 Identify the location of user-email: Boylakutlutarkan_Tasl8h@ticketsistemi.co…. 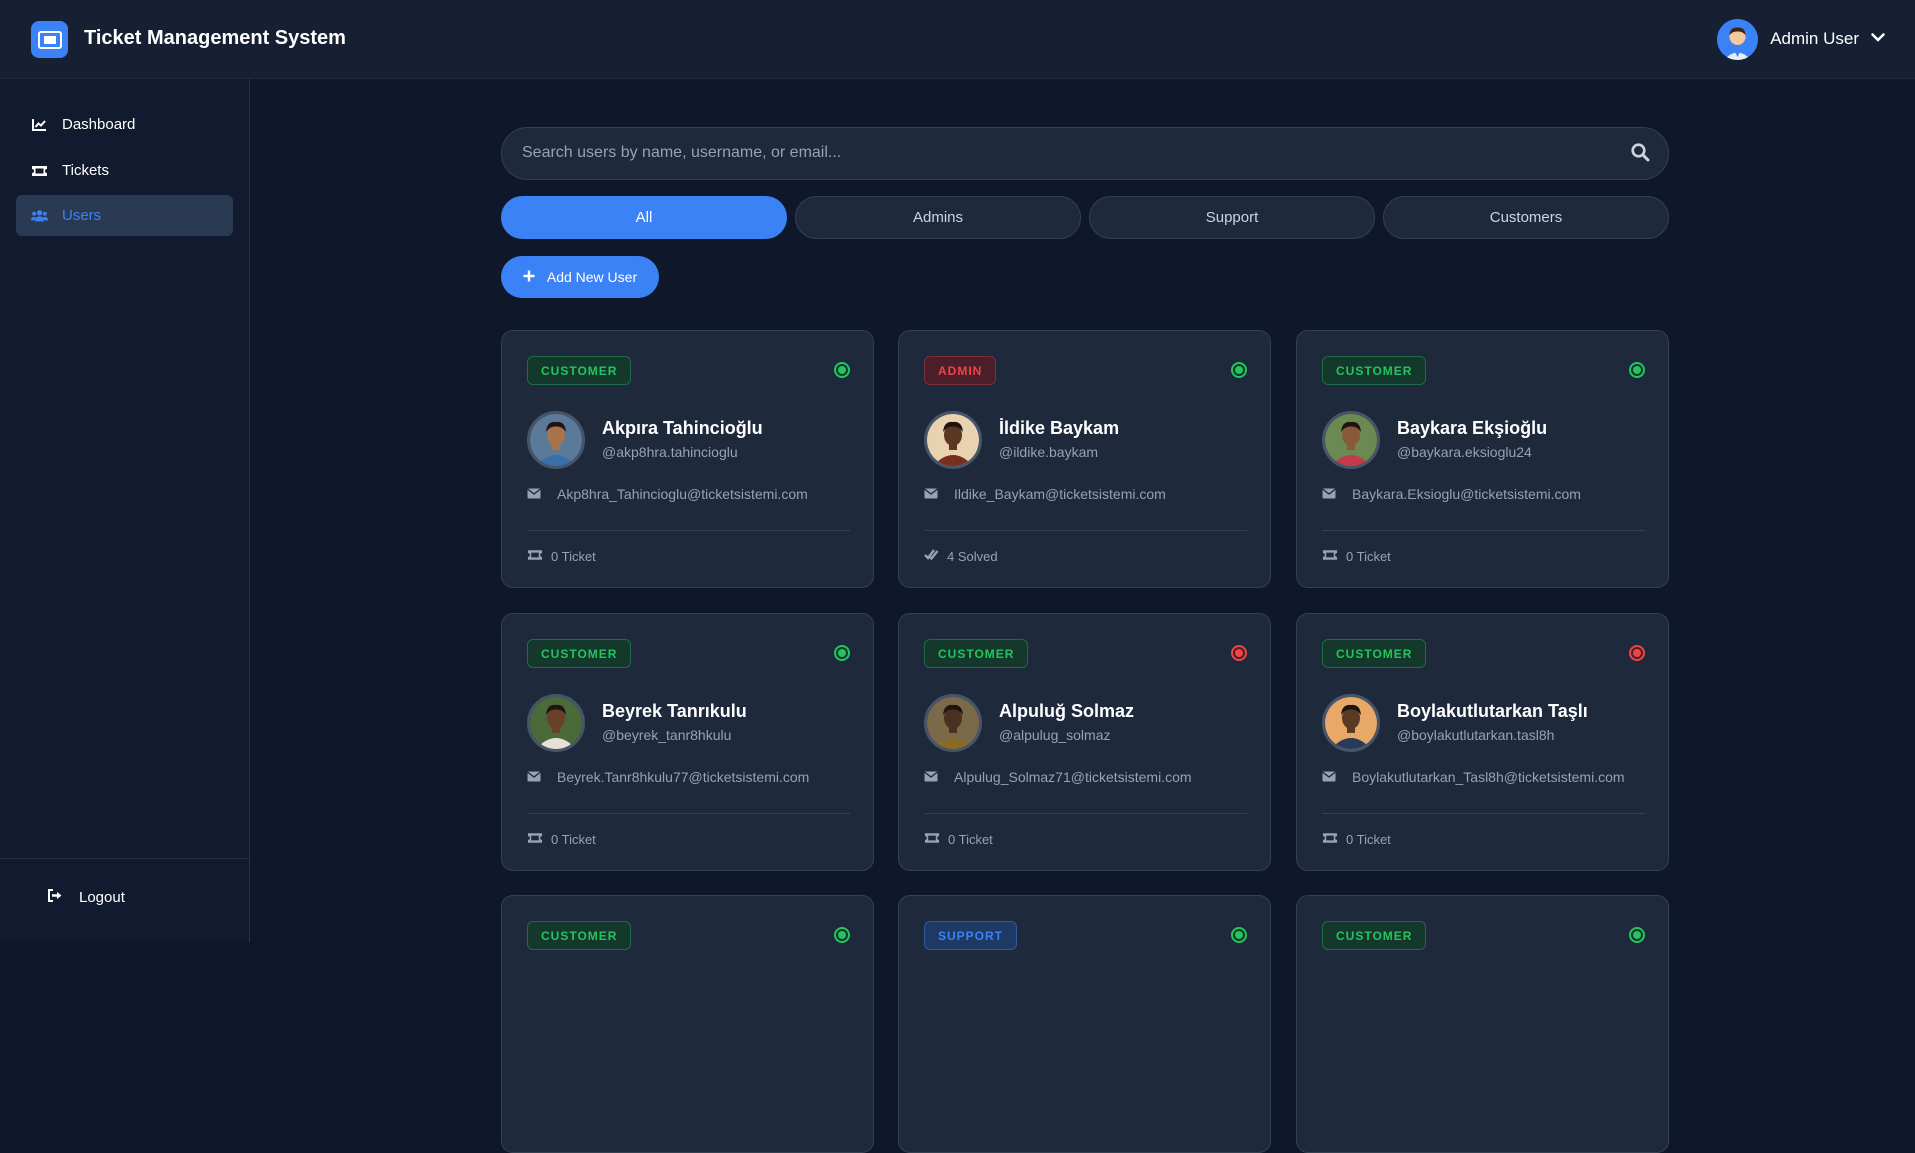
(1488, 777).